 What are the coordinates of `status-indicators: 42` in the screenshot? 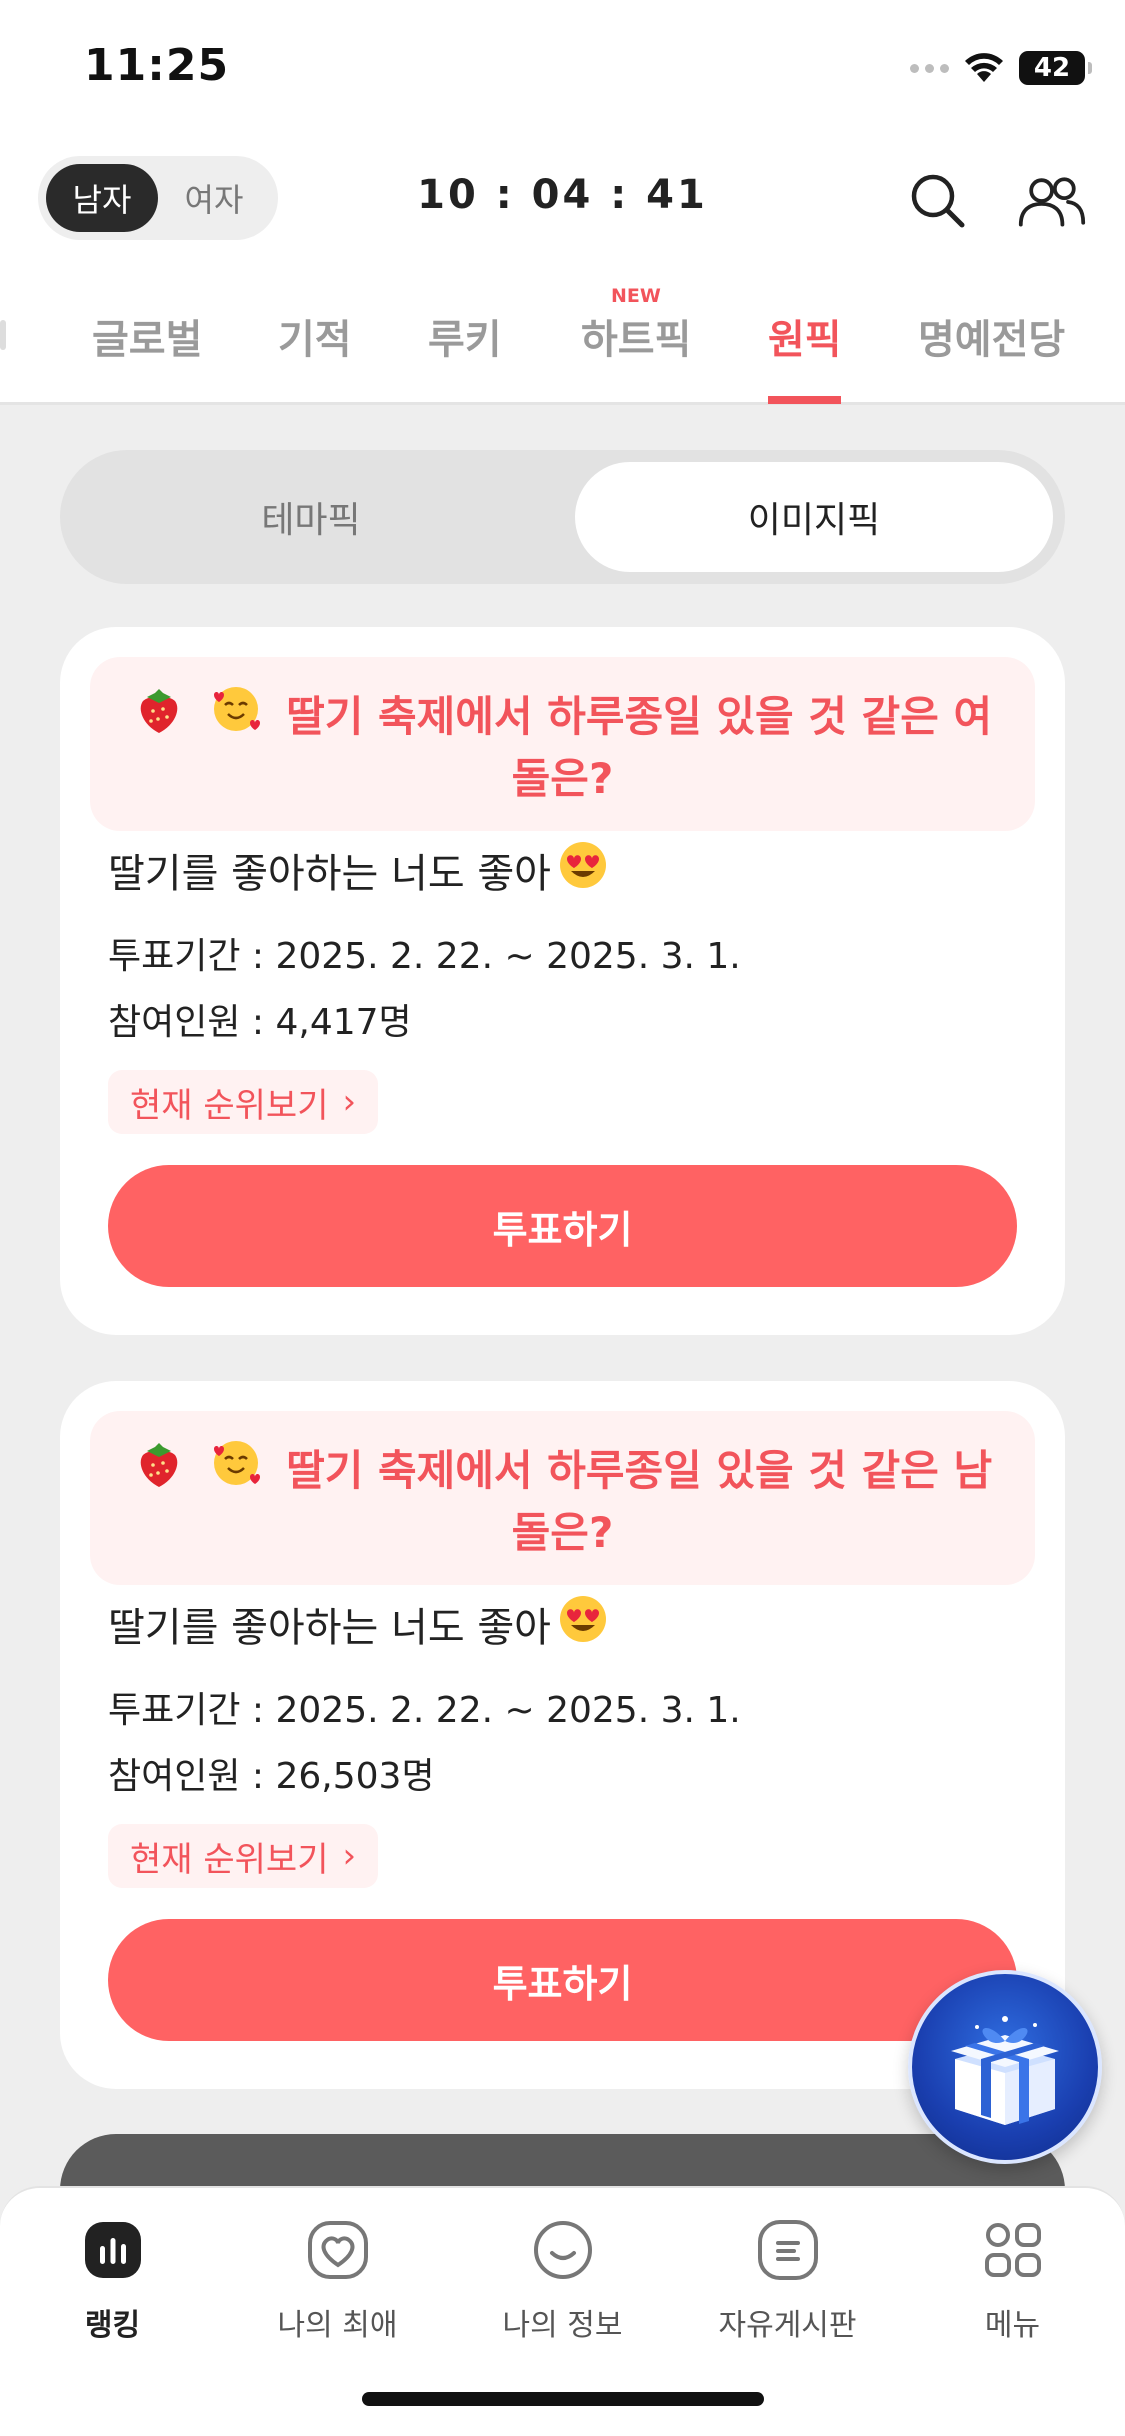 It's located at (1001, 68).